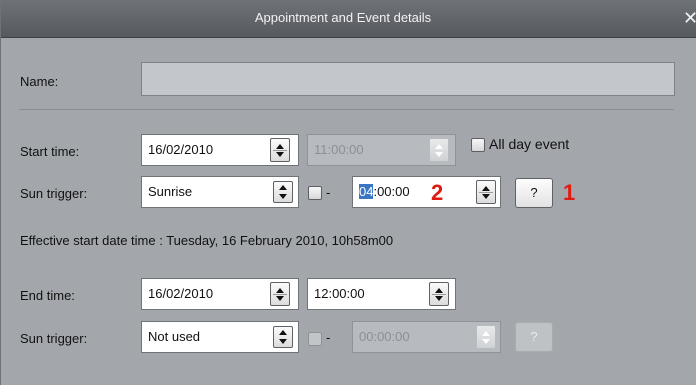 The image size is (696, 385). Describe the element at coordinates (437, 192) in the screenshot. I see `annotation-marker-2: 2` at that location.